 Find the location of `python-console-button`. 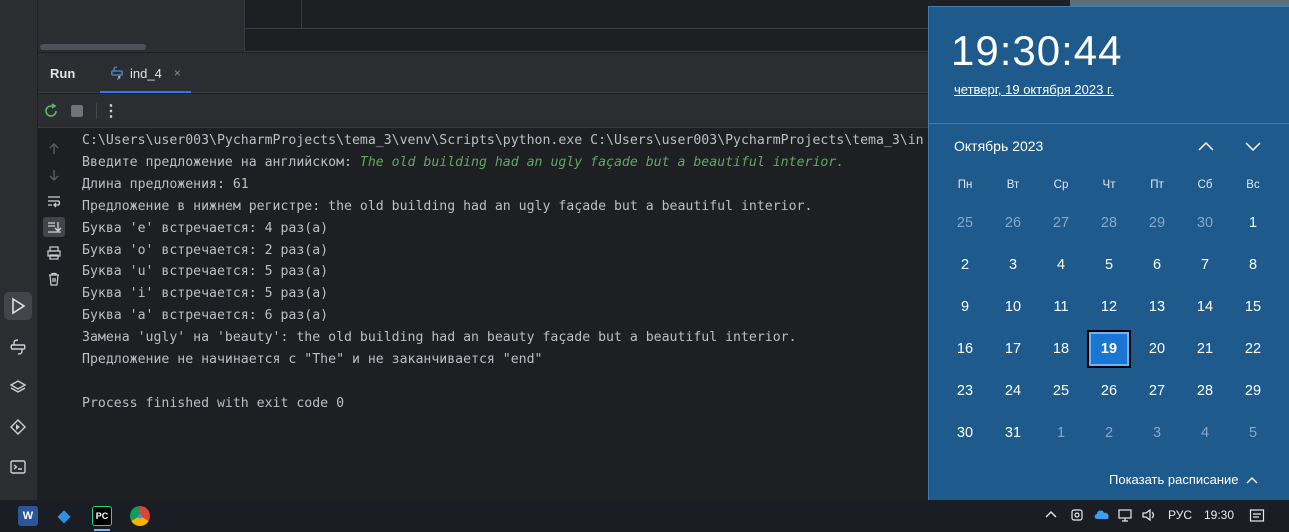

python-console-button is located at coordinates (18, 347).